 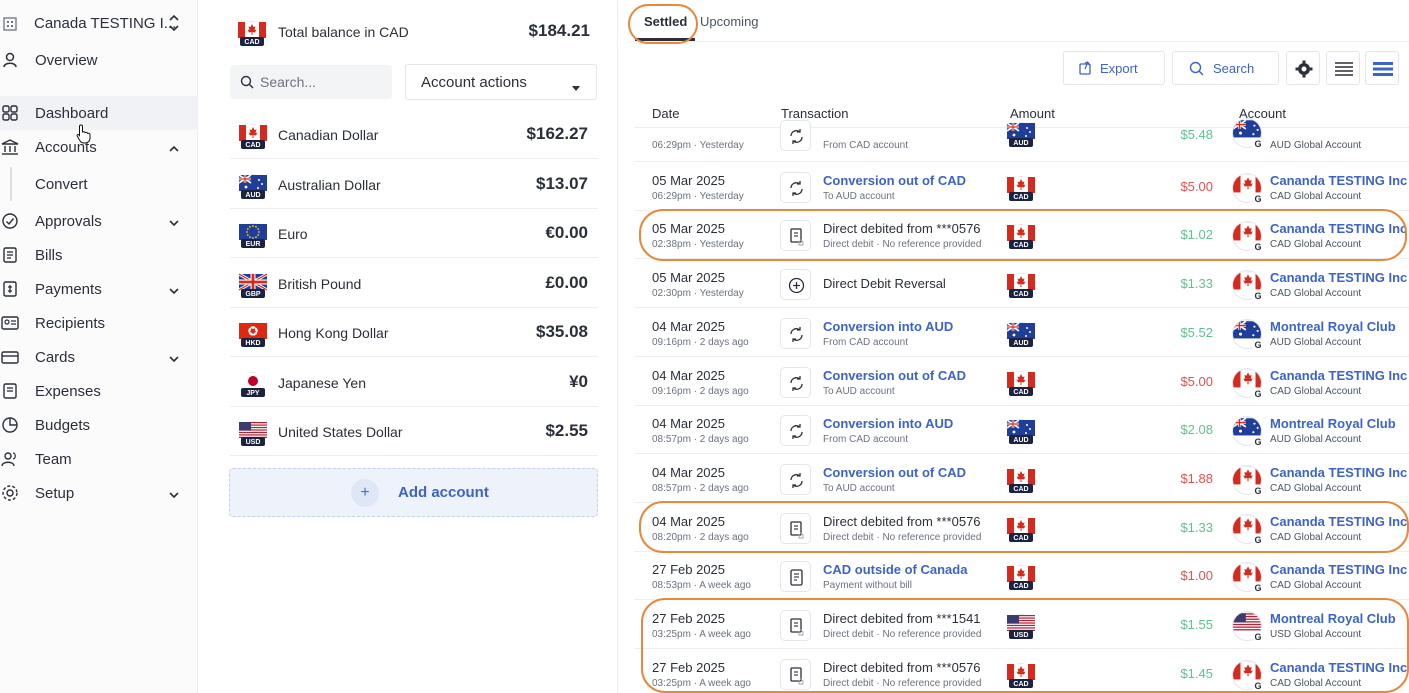 What do you see at coordinates (663, 24) in the screenshot?
I see `highlight-annotation` at bounding box center [663, 24].